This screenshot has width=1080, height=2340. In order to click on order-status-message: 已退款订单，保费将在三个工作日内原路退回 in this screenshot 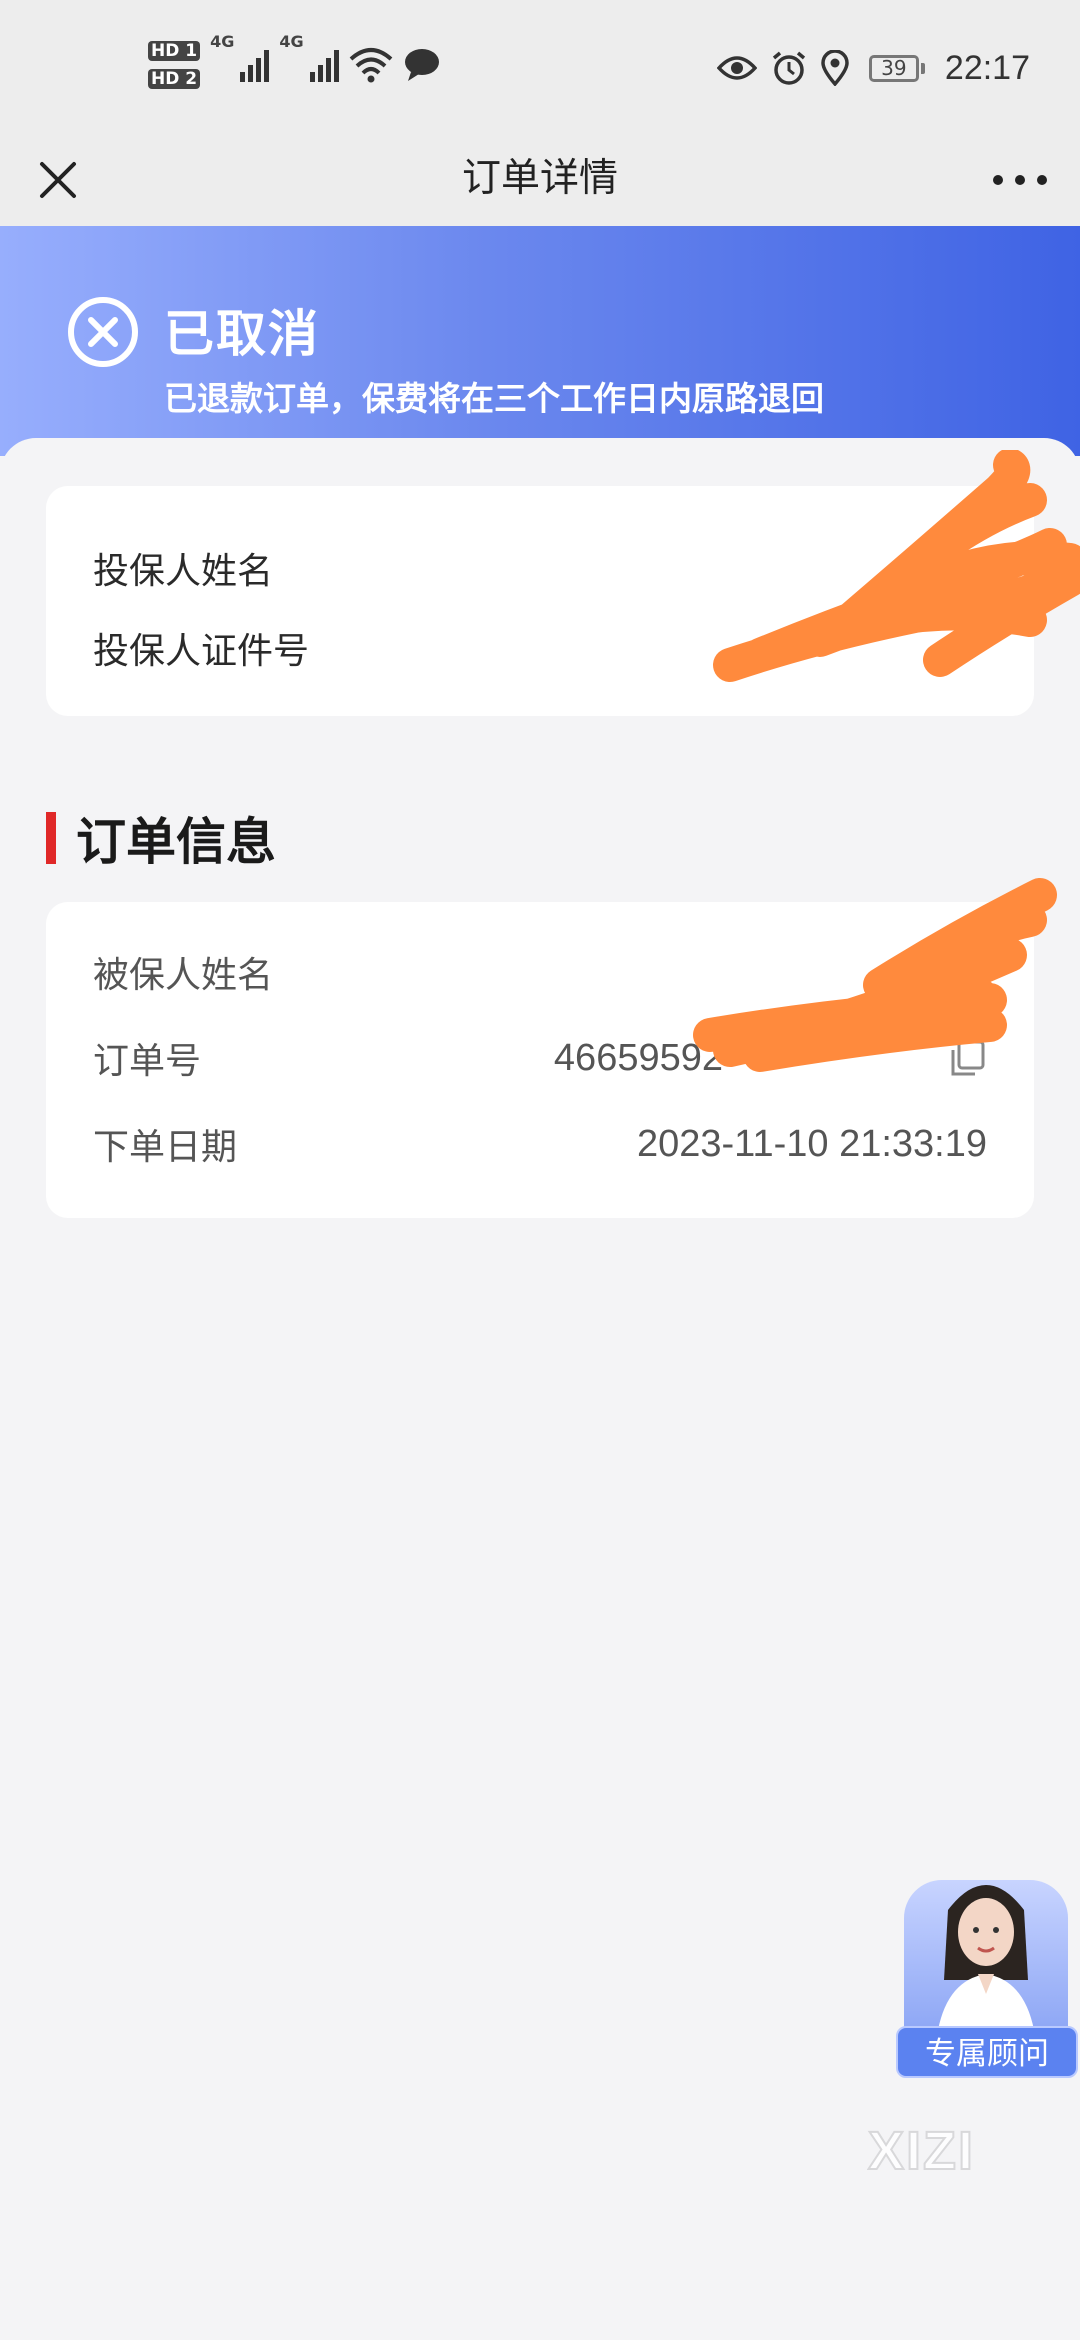, I will do `click(494, 398)`.